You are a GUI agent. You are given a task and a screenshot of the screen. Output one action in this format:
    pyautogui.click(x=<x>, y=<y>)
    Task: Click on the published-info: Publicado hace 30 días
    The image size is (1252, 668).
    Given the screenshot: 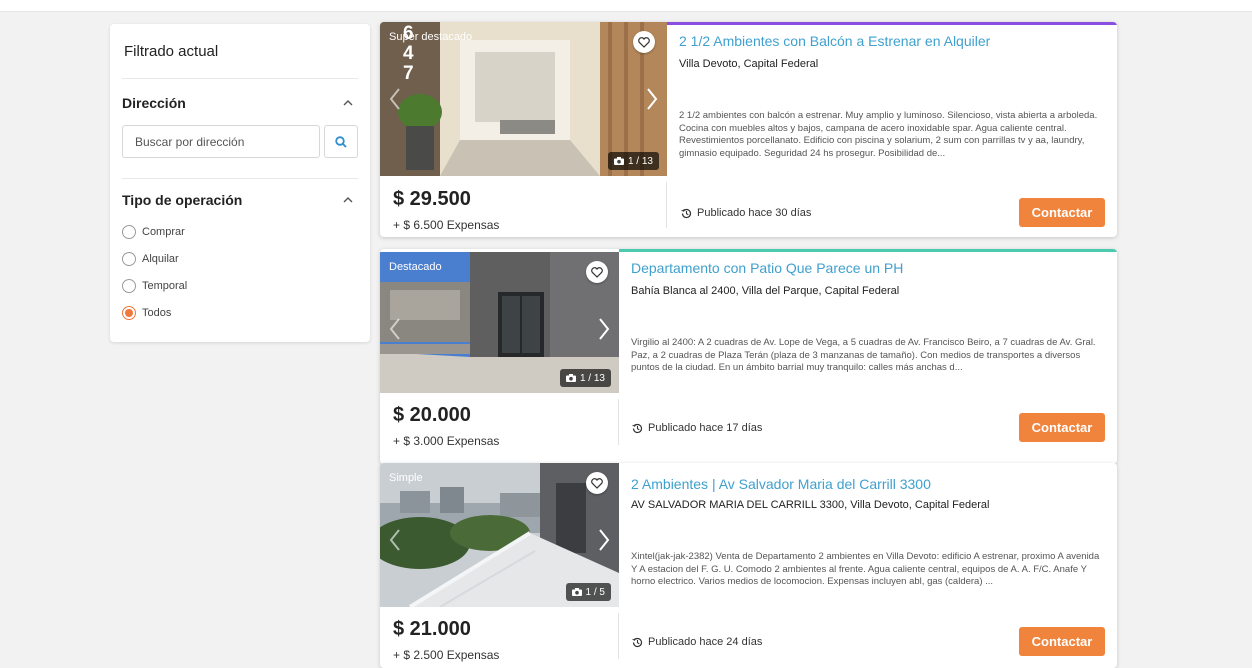 What is the action you would take?
    pyautogui.click(x=746, y=213)
    